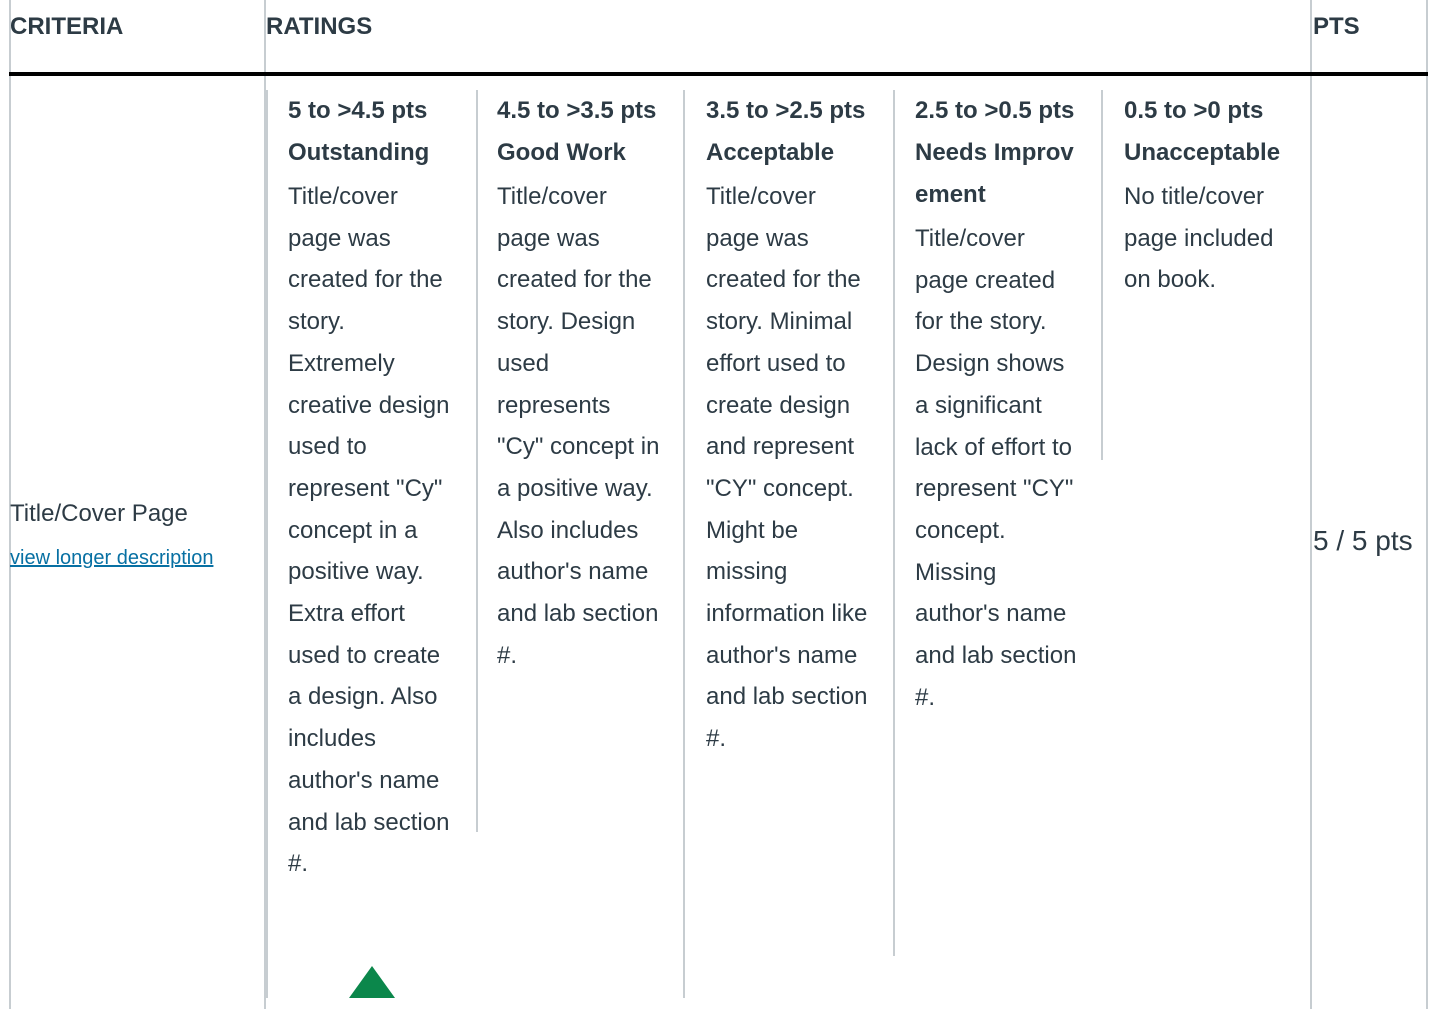 This screenshot has width=1441, height=1009. What do you see at coordinates (1199, 238) in the screenshot?
I see `rating-description: No title/cover page included on book.` at bounding box center [1199, 238].